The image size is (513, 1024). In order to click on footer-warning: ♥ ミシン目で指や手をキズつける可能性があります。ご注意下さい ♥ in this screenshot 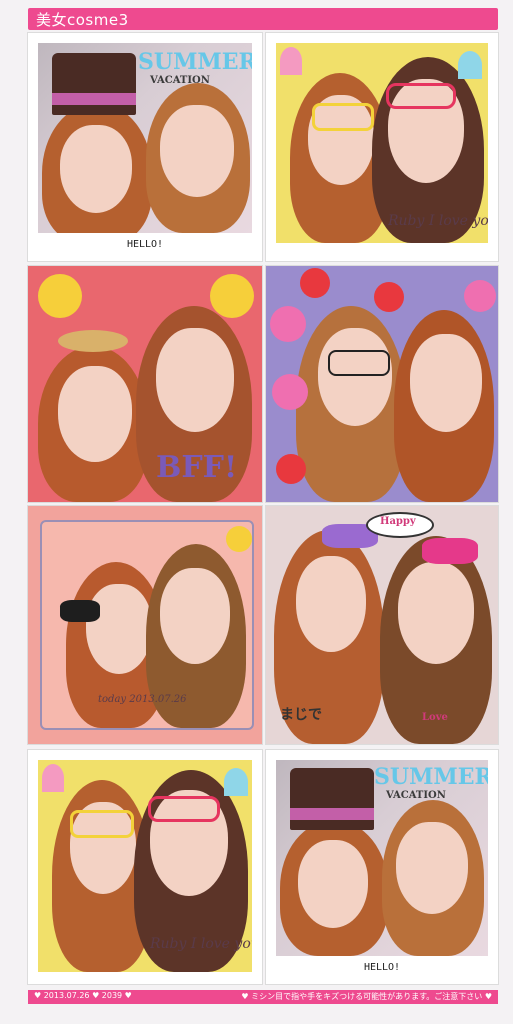, I will do `click(366, 996)`.